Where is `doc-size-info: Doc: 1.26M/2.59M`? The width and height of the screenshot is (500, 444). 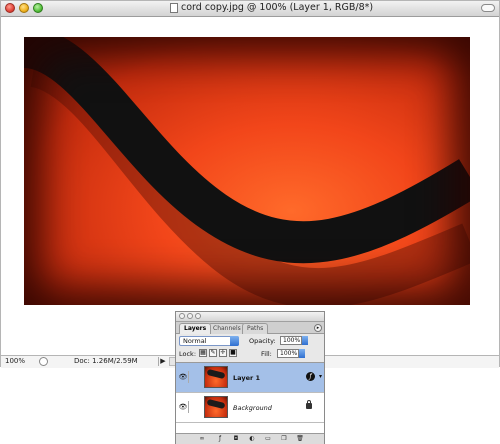
doc-size-info: Doc: 1.26M/2.59M is located at coordinates (106, 361).